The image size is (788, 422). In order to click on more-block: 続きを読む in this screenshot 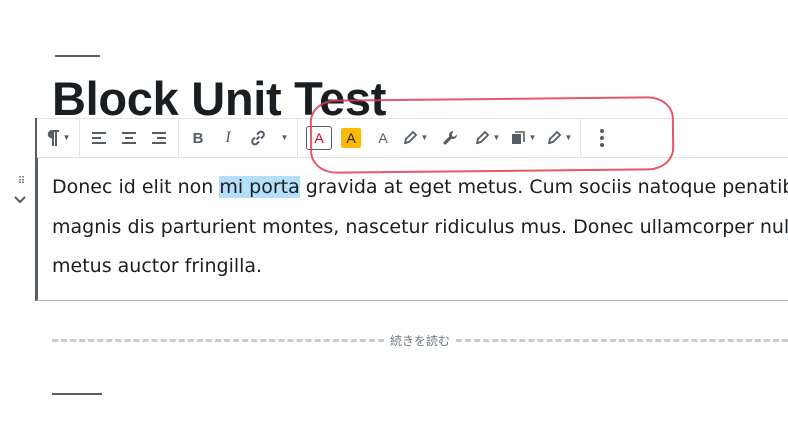, I will do `click(420, 340)`.